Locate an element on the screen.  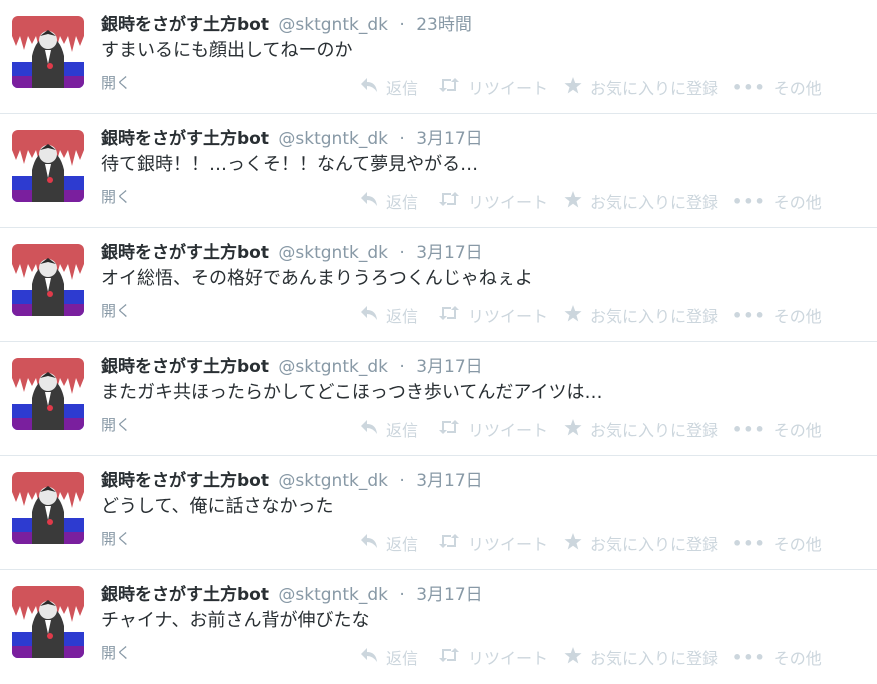
tweet-text: どうして、俺に話さなかった is located at coordinates (217, 506).